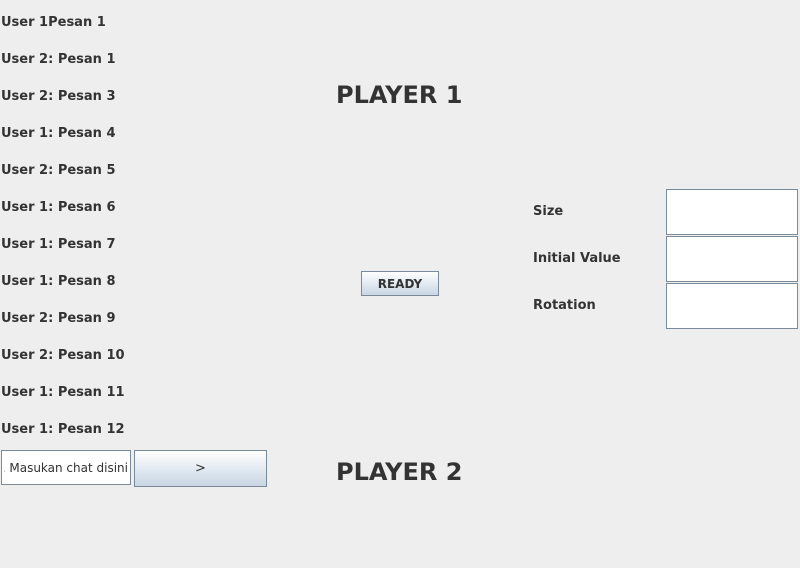 Image resolution: width=800 pixels, height=568 pixels. What do you see at coordinates (66, 467) in the screenshot?
I see `chat-input` at bounding box center [66, 467].